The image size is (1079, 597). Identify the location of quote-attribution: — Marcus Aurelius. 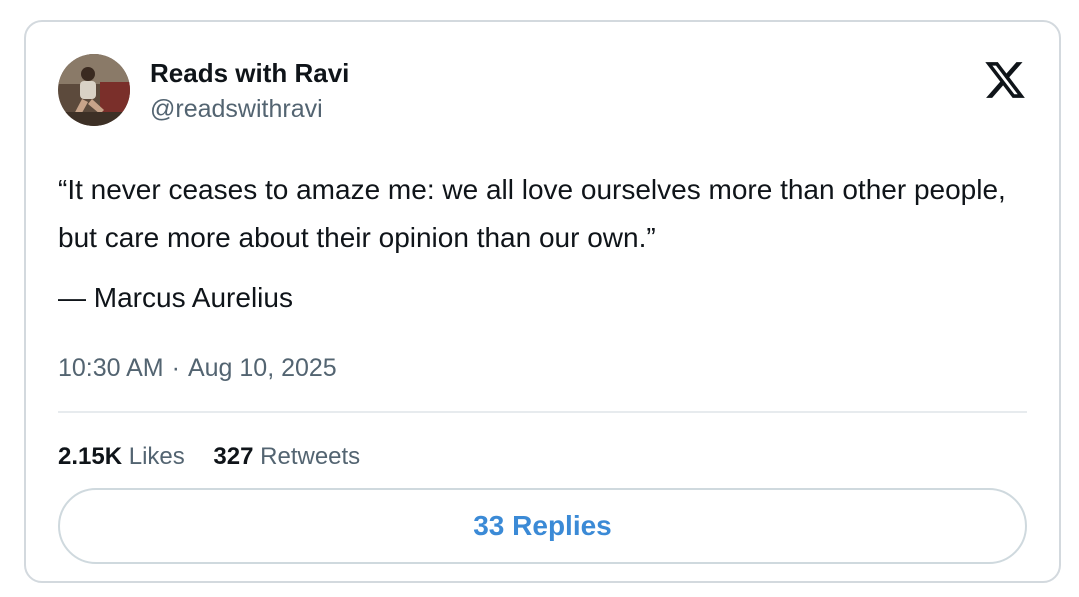
(175, 297).